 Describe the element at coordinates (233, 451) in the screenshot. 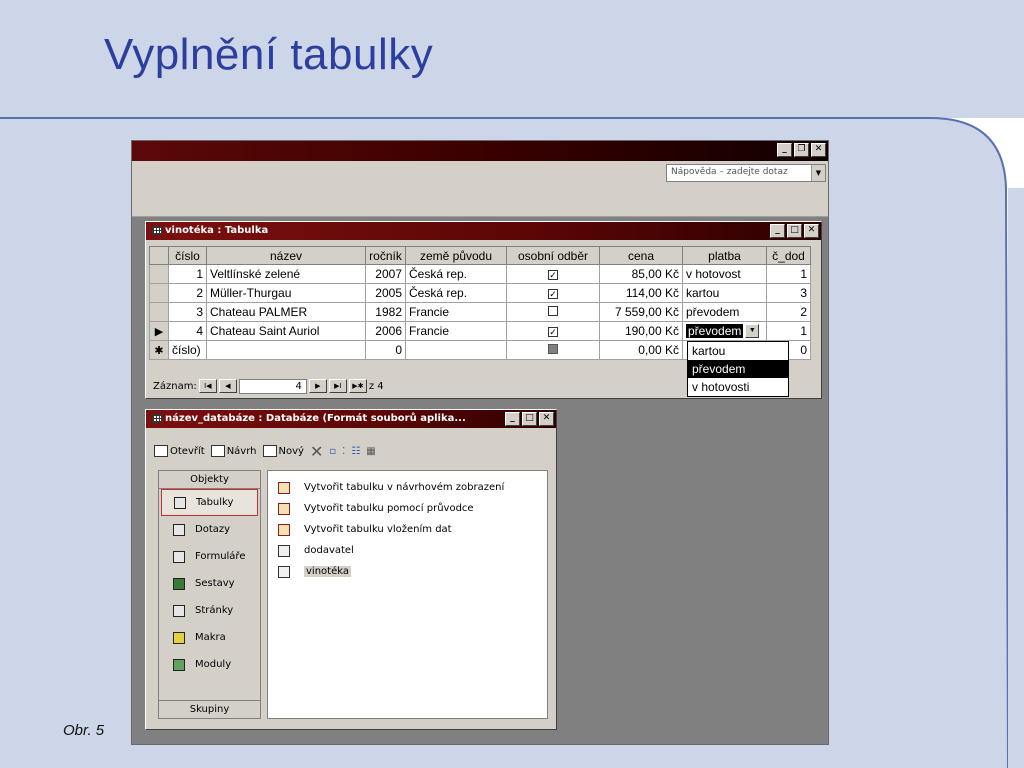

I see `design-button: Návrh` at that location.